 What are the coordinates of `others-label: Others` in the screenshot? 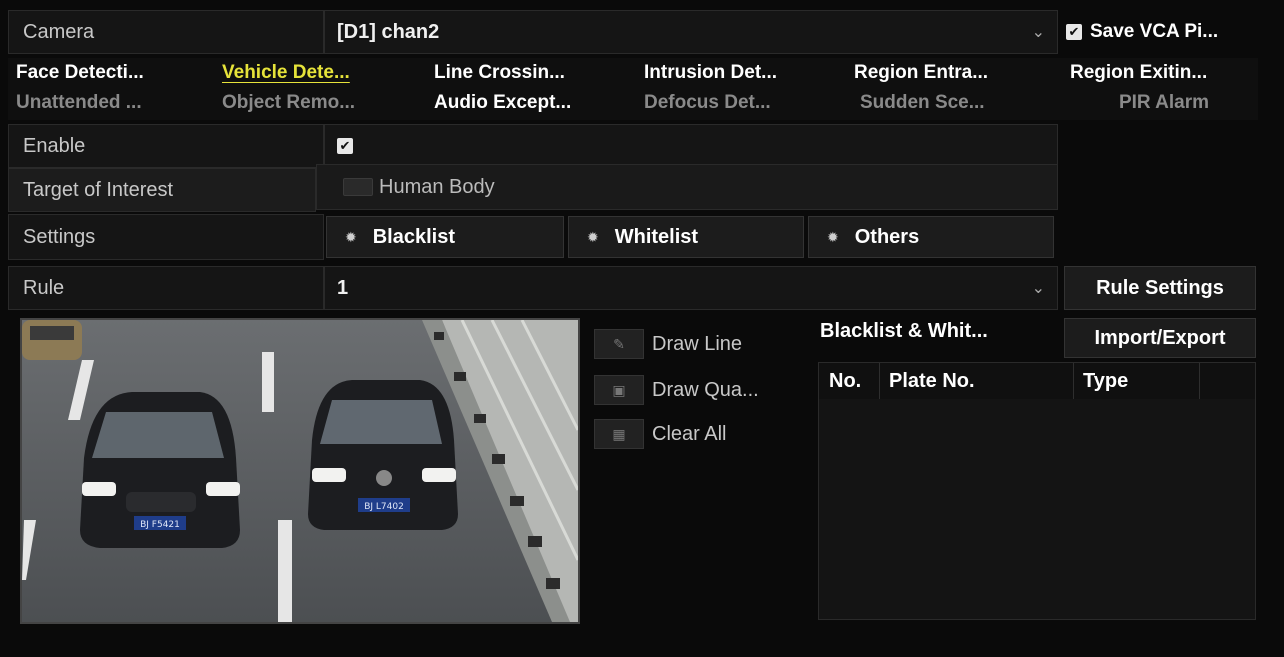 It's located at (887, 236).